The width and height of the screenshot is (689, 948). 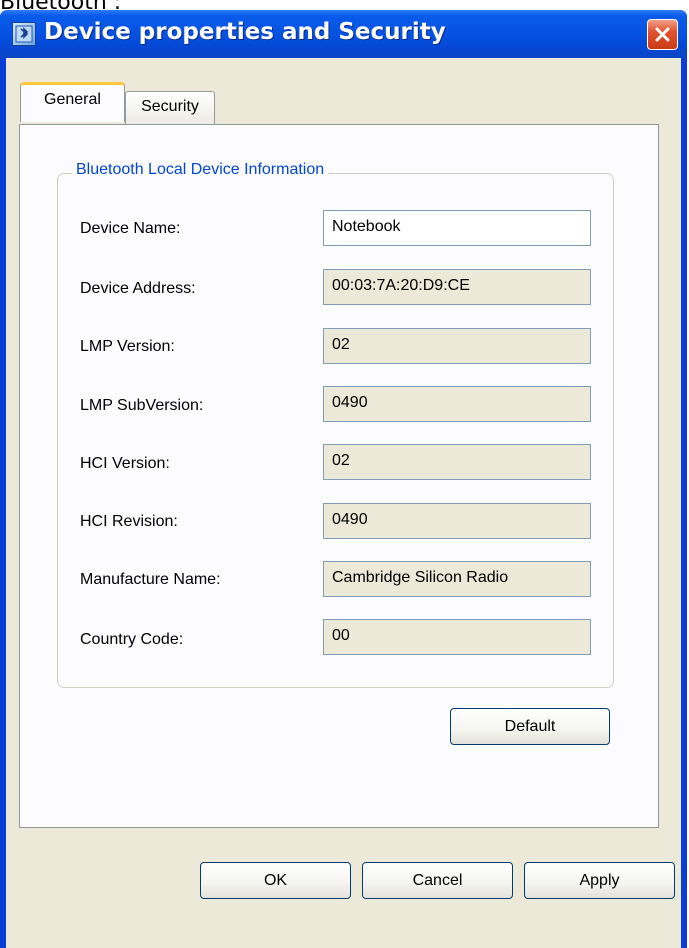 I want to click on device-address-field: 00:03:7A:20:D9:CE, so click(x=457, y=287).